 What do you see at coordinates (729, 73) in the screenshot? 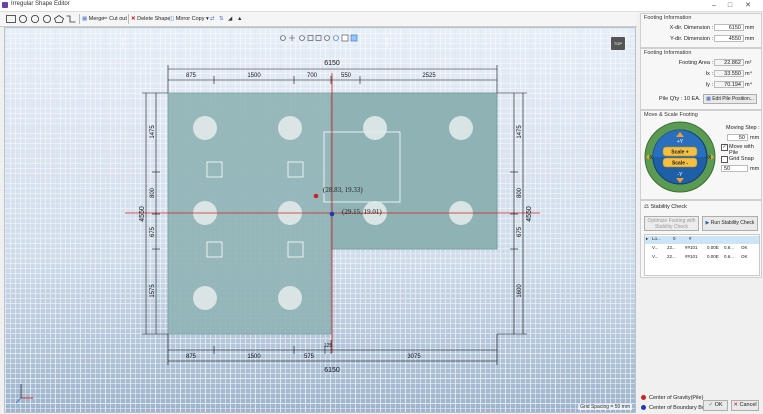
I see `ix-value: 33.550` at bounding box center [729, 73].